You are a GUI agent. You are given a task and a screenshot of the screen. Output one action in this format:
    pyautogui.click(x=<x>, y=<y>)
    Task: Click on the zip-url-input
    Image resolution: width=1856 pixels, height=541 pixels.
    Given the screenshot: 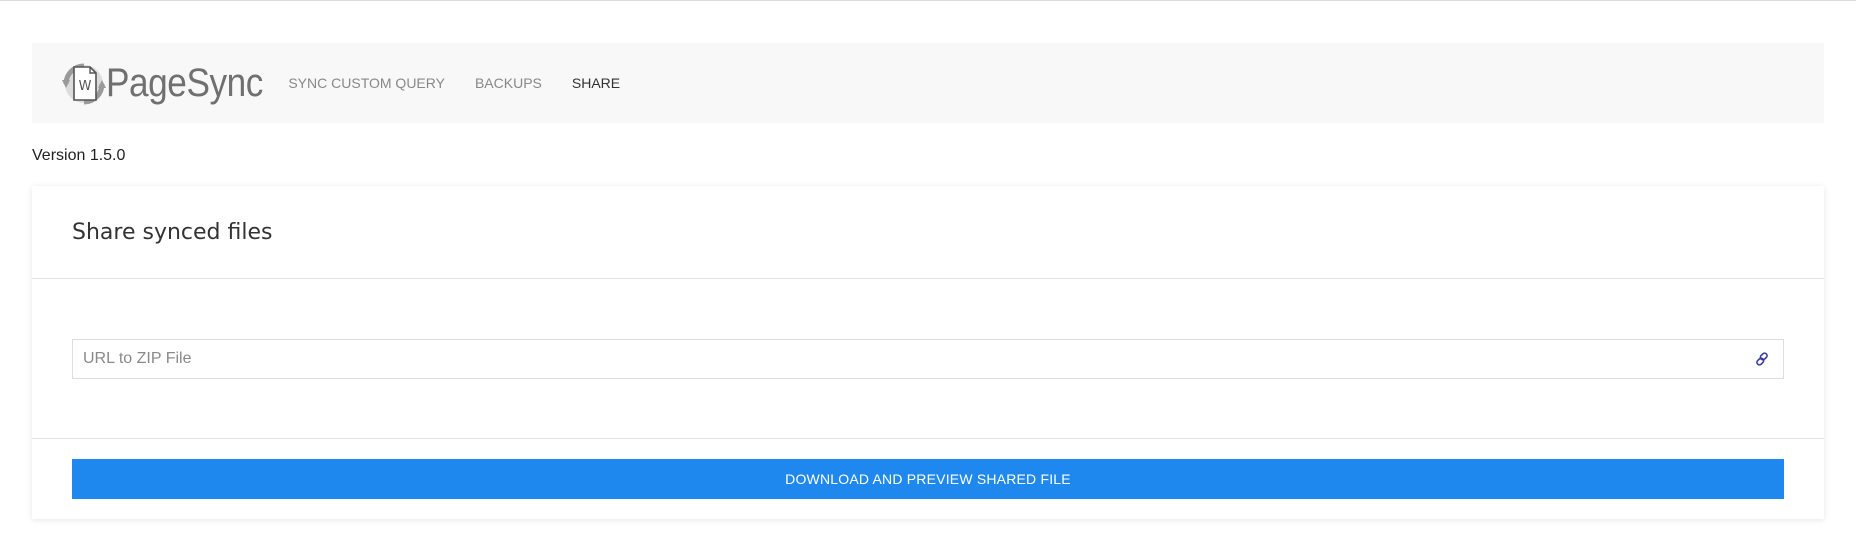 What is the action you would take?
    pyautogui.click(x=913, y=359)
    